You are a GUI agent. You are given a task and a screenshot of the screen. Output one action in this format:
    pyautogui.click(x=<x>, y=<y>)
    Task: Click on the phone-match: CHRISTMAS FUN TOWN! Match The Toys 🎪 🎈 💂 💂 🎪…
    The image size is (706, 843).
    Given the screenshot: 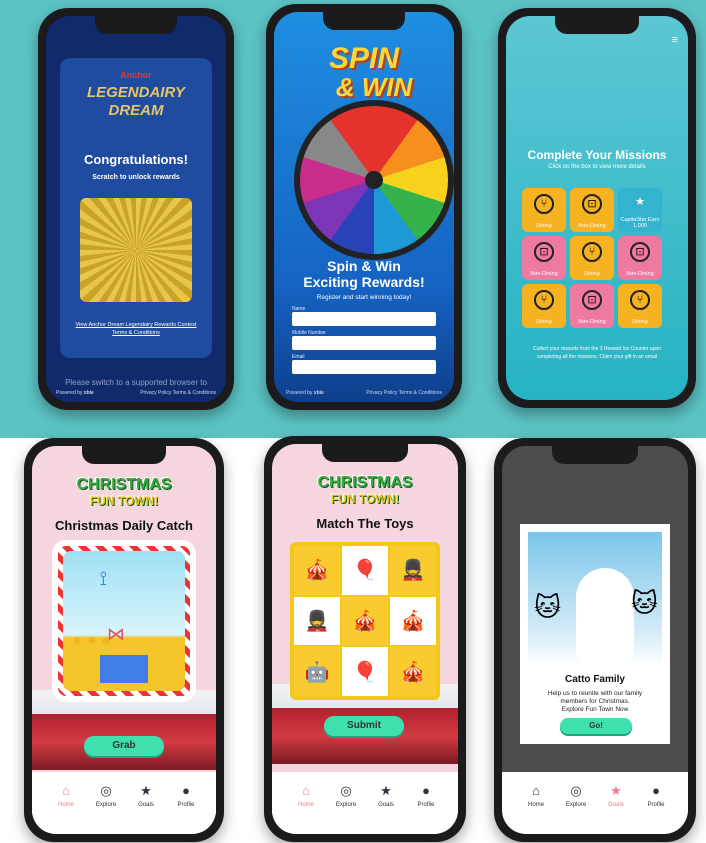 What is the action you would take?
    pyautogui.click(x=365, y=639)
    